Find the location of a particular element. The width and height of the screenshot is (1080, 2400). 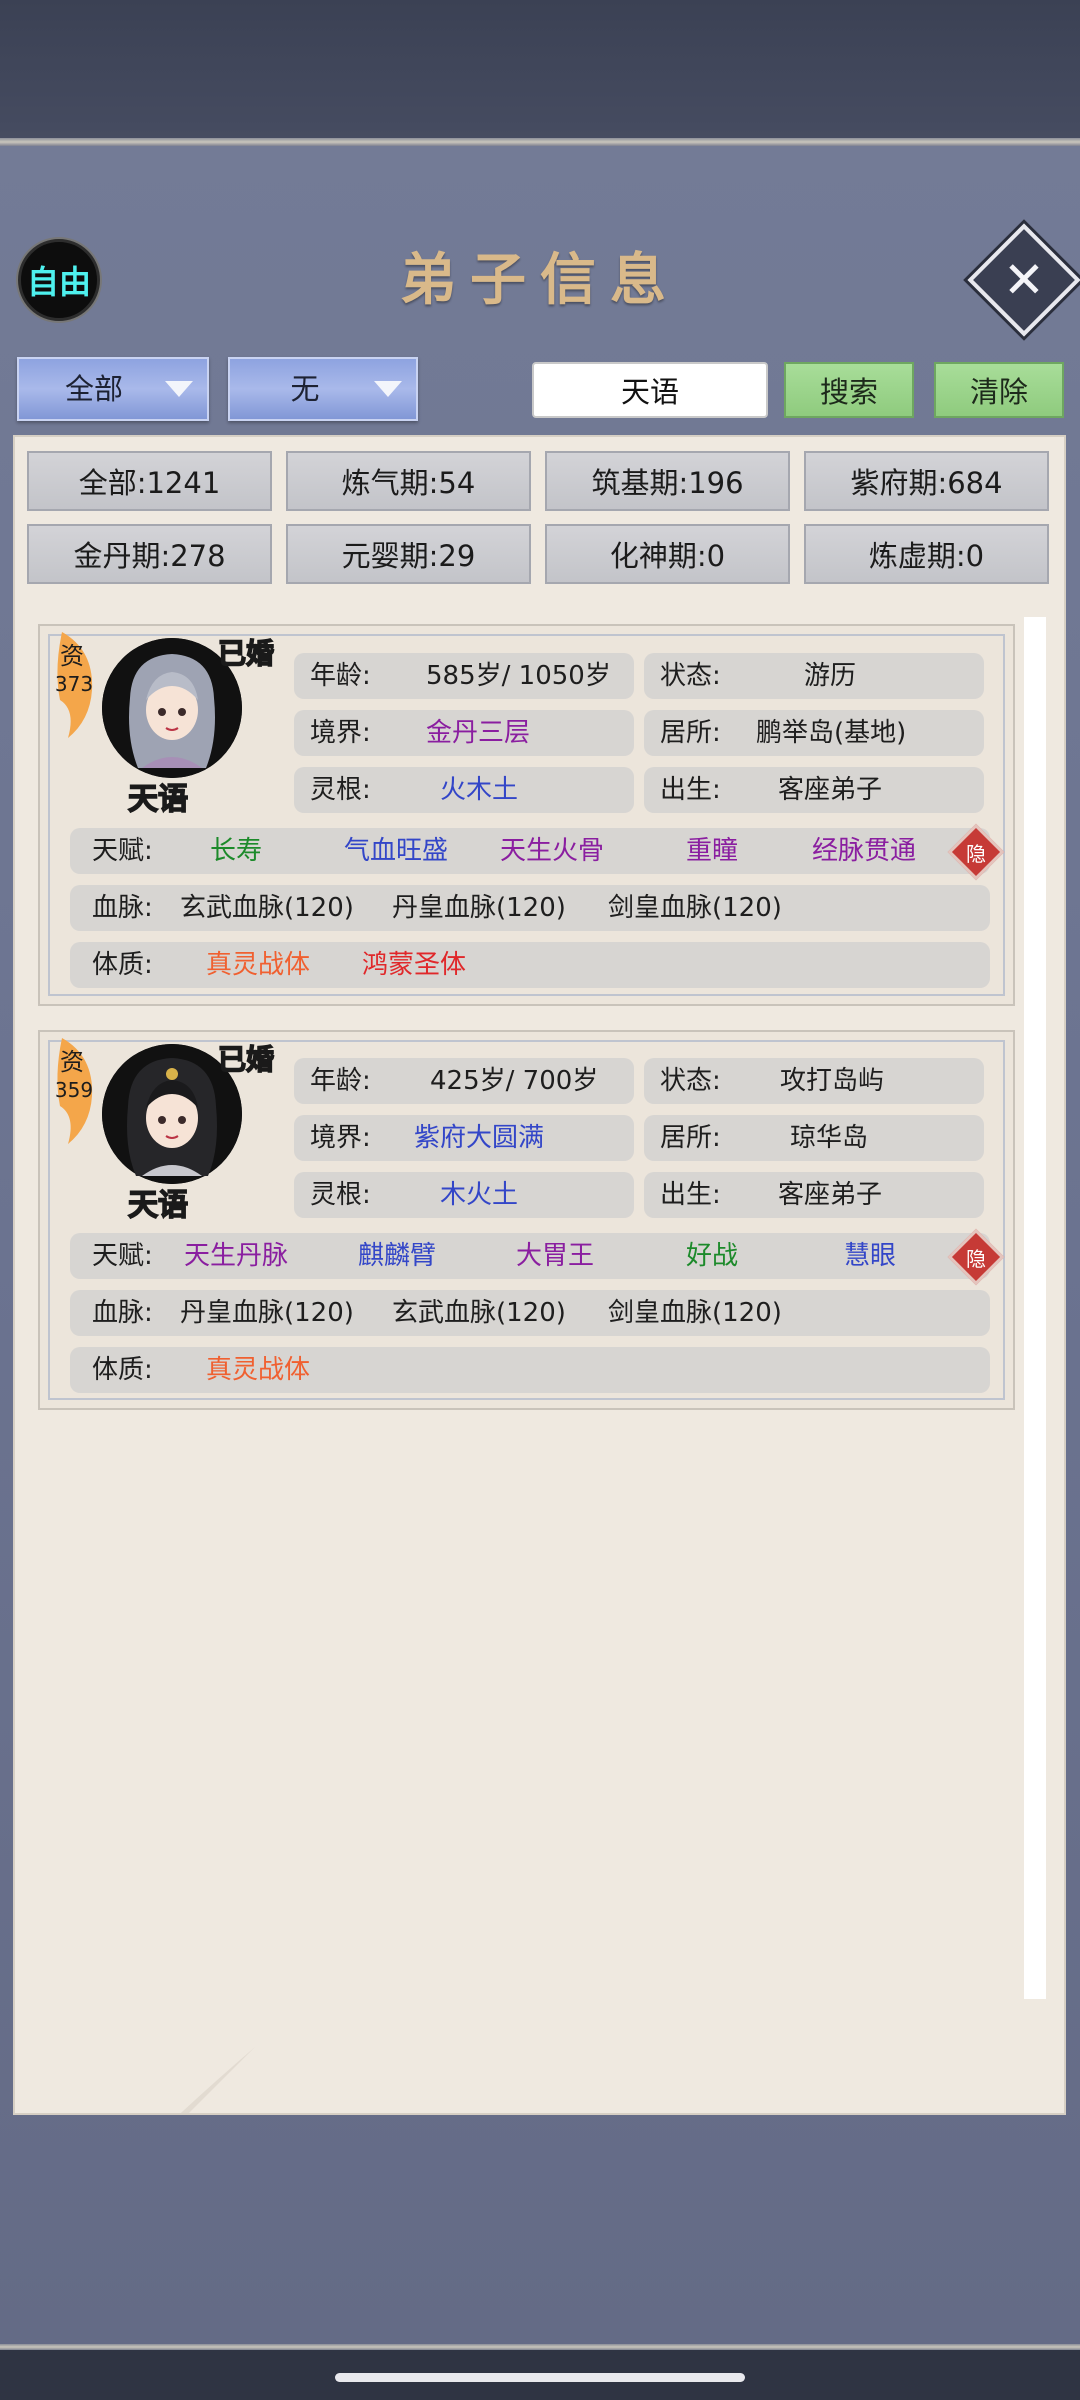

stat-foundation: 筑基期:196 is located at coordinates (667, 481).